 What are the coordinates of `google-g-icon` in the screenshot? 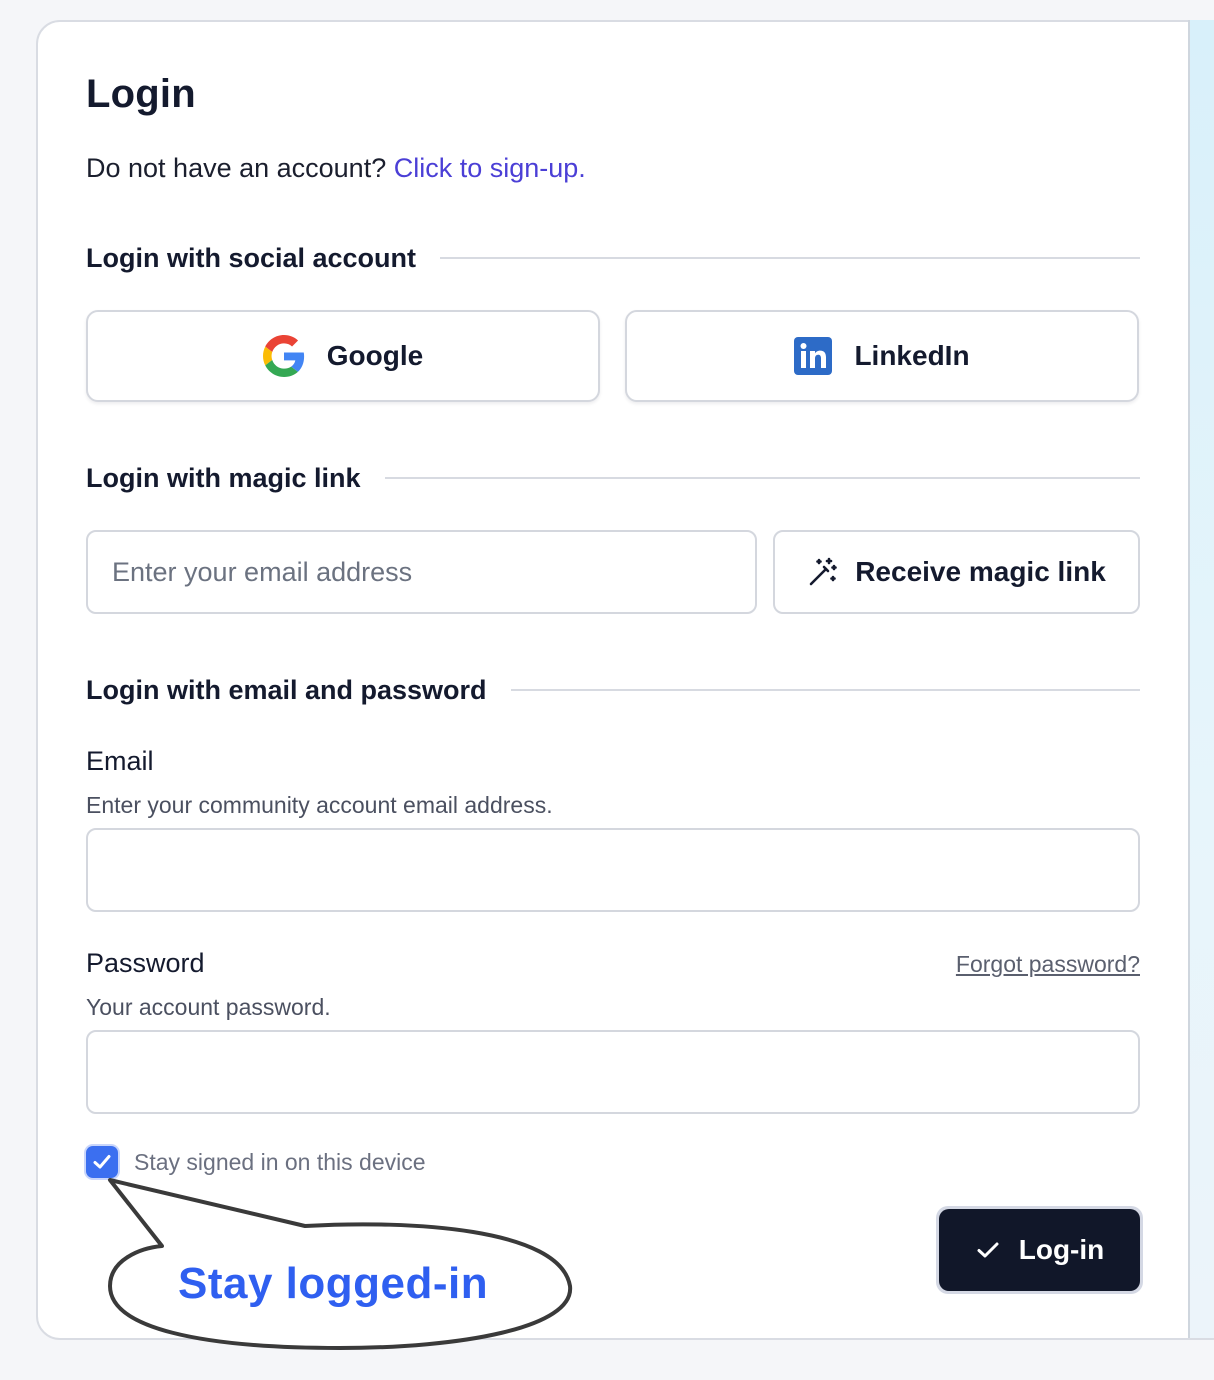 It's located at (283, 356).